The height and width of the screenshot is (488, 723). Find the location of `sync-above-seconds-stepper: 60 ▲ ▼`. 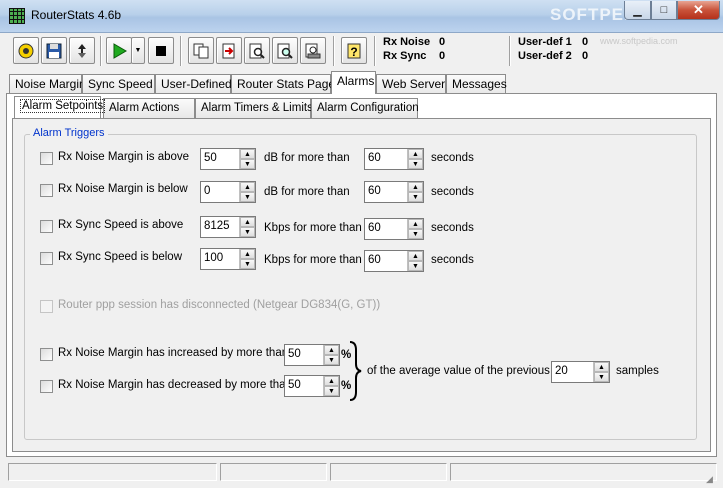

sync-above-seconds-stepper: 60 ▲ ▼ is located at coordinates (394, 229).